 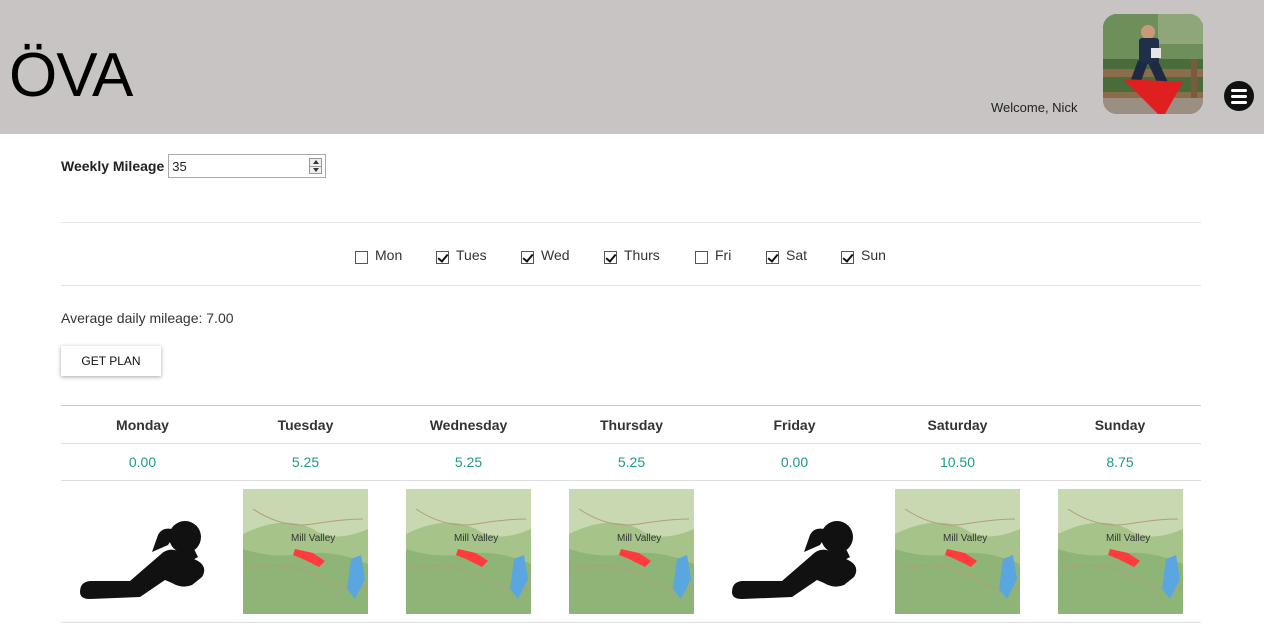 I want to click on welcome-text: Welcome, Nick, so click(x=1034, y=107).